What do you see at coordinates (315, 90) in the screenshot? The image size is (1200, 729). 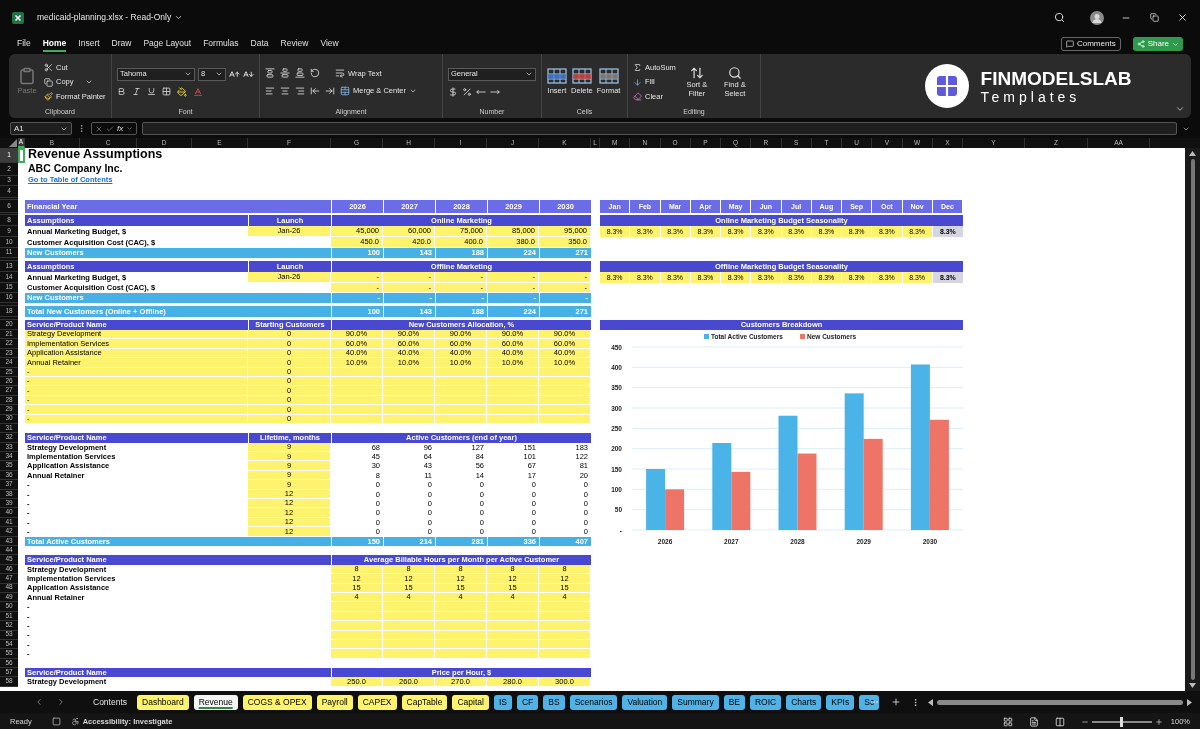 I see `decrease-indent-icon` at bounding box center [315, 90].